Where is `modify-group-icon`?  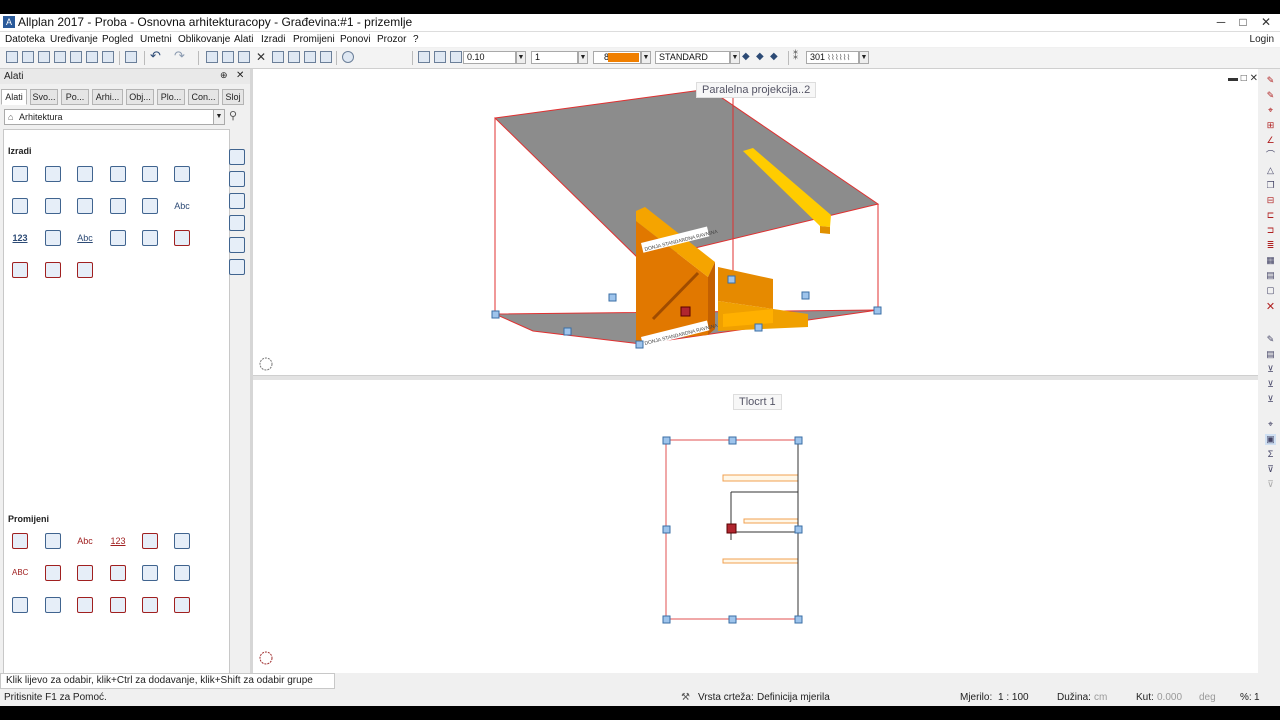
modify-group-icon is located at coordinates (150, 541).